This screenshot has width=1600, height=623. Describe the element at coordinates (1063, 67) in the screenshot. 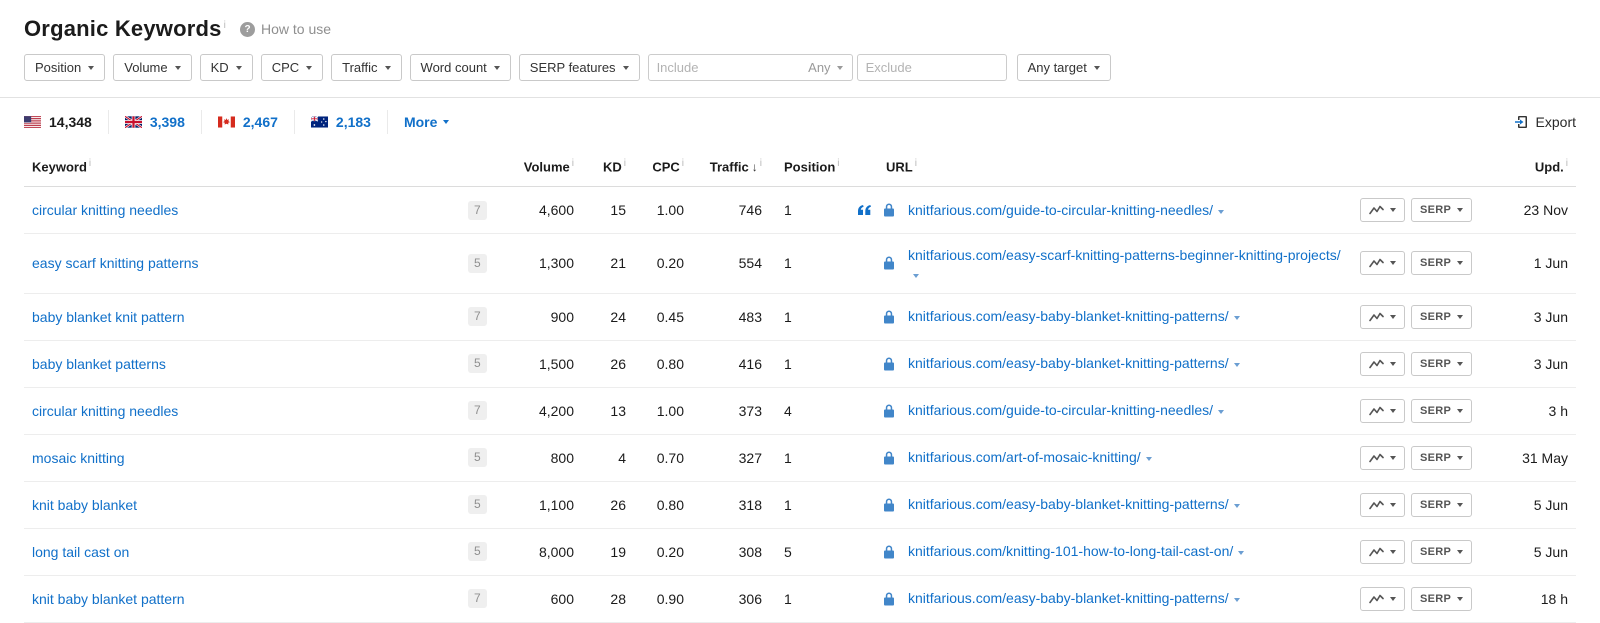

I see `any-target-dropdown: Any target` at that location.